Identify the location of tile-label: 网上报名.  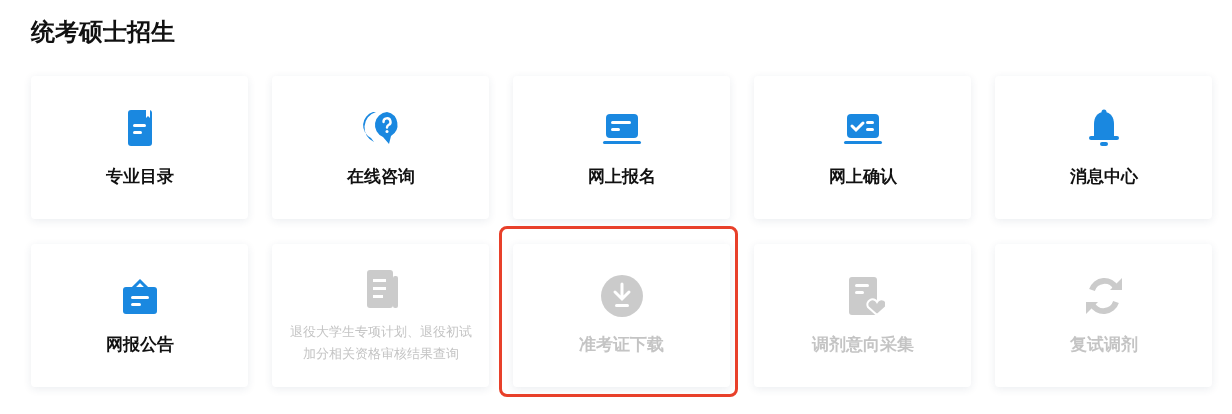
(621, 176).